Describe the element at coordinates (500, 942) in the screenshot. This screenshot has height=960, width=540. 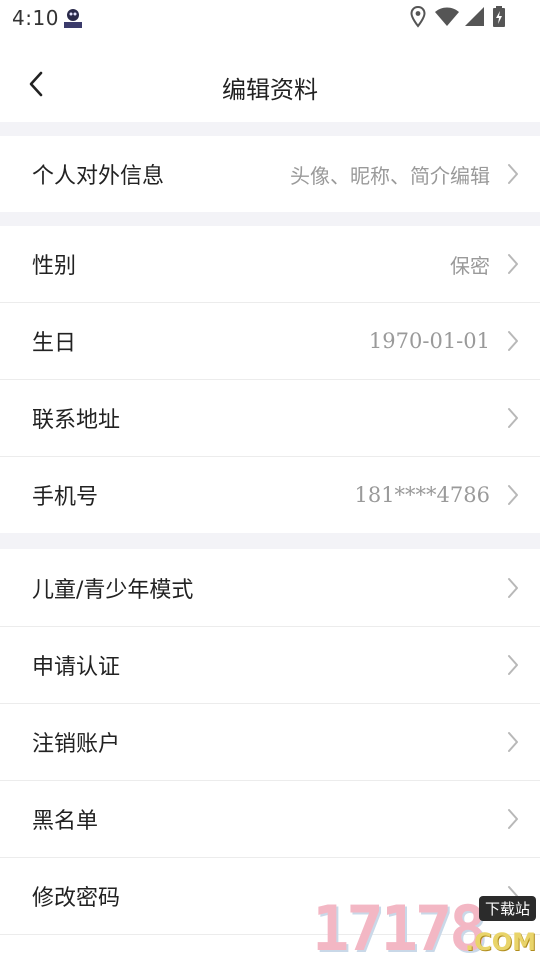
I see `watermark-domain: .COM` at that location.